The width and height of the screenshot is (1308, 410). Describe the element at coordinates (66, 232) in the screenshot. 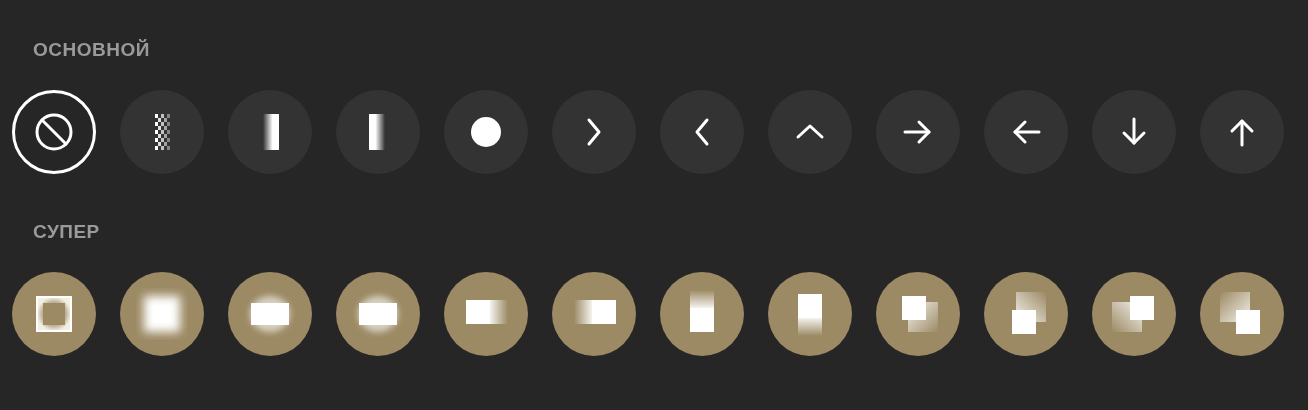

I see `section-title: СУПЕР` at that location.